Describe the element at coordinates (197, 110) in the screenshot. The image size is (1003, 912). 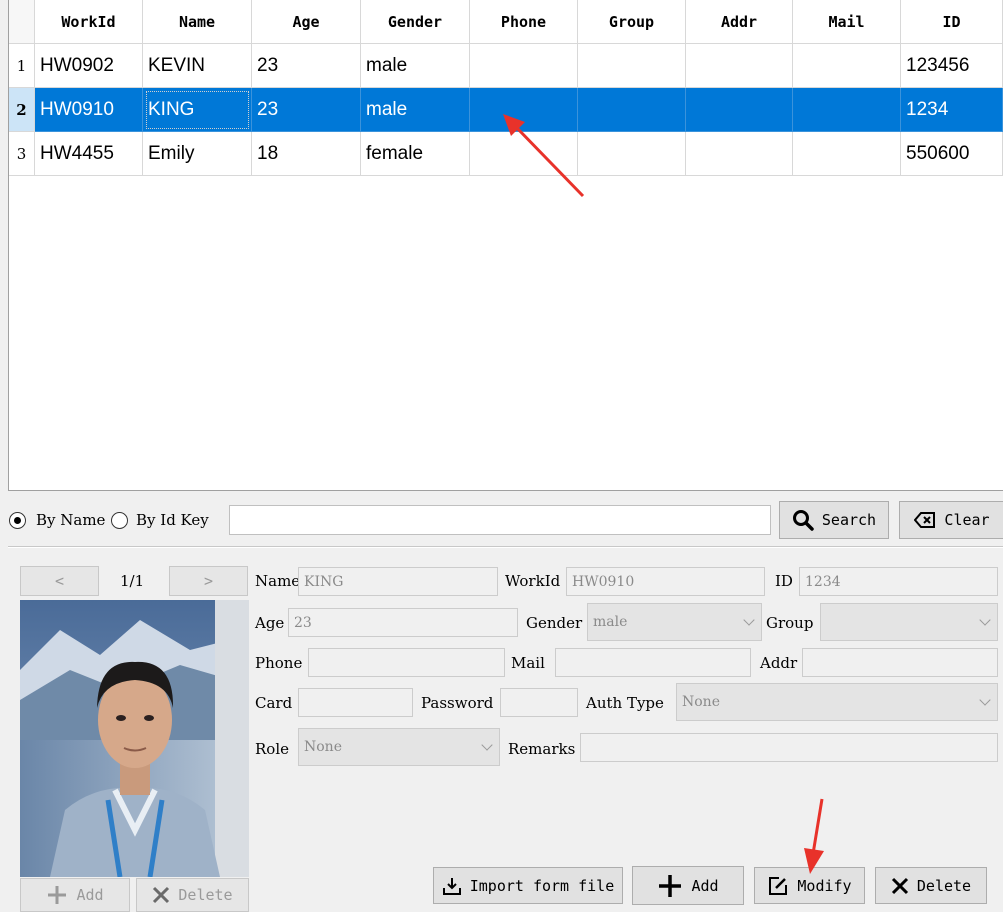
I see `table-cell-name: KING` at that location.